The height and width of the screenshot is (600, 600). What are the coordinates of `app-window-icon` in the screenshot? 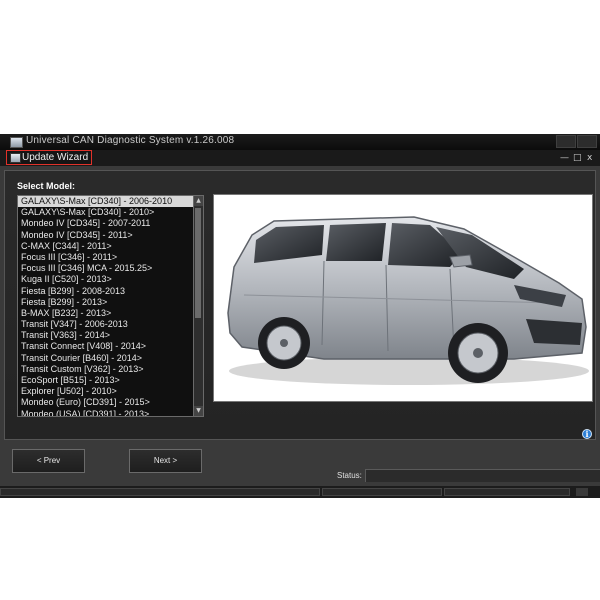 It's located at (16, 142).